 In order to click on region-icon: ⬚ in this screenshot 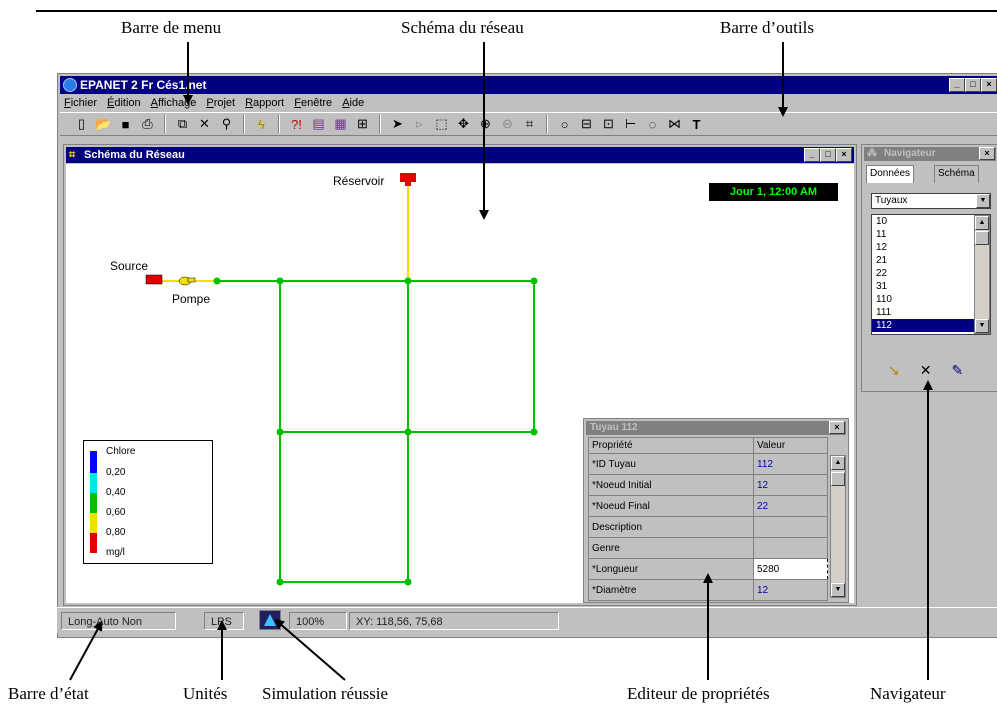, I will do `click(441, 124)`.